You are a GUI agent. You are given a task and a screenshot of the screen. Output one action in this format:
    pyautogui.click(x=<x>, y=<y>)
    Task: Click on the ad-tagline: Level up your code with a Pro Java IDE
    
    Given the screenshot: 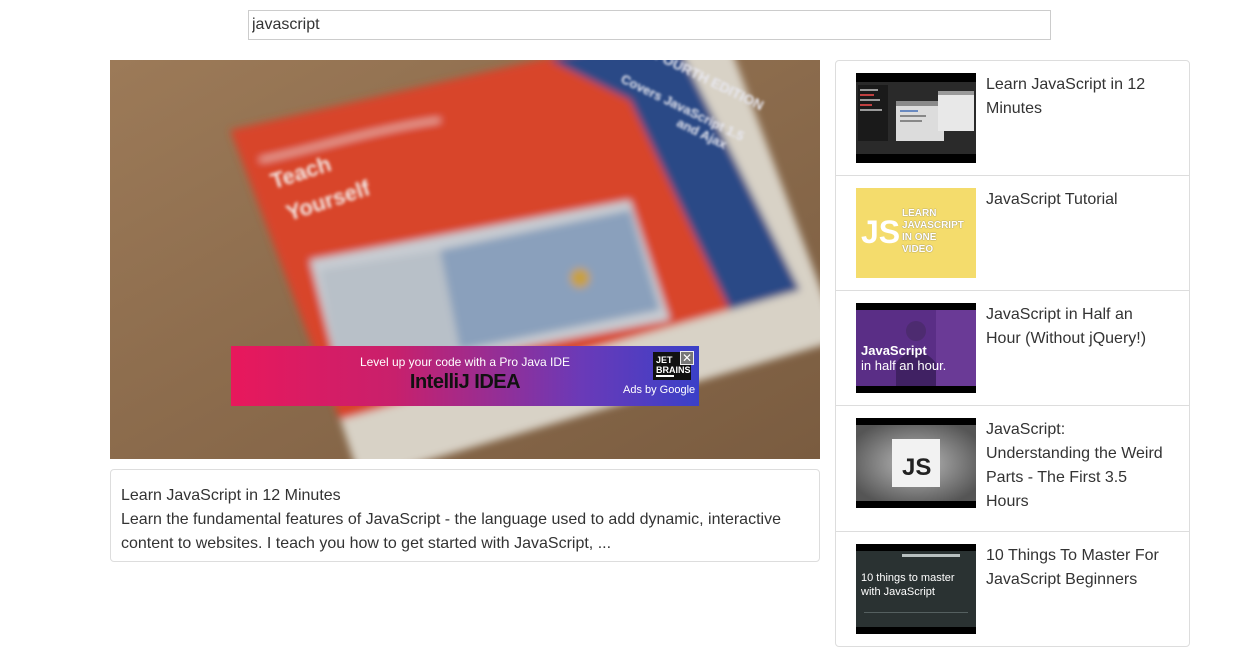 What is the action you would take?
    pyautogui.click(x=465, y=362)
    